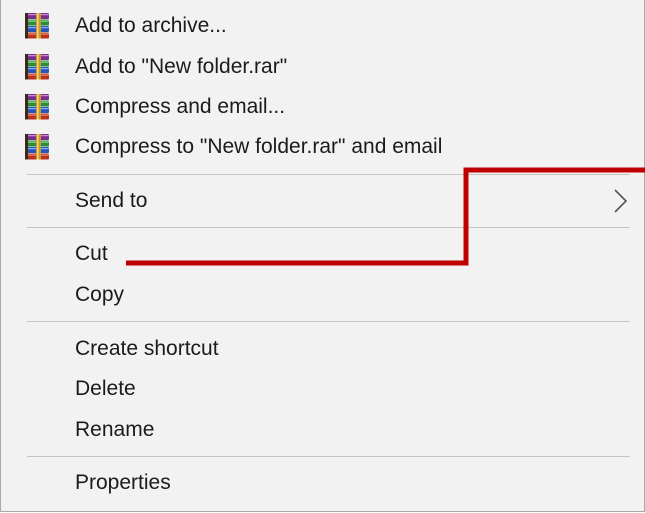  I want to click on menu-item-copy: Copy, so click(322, 295).